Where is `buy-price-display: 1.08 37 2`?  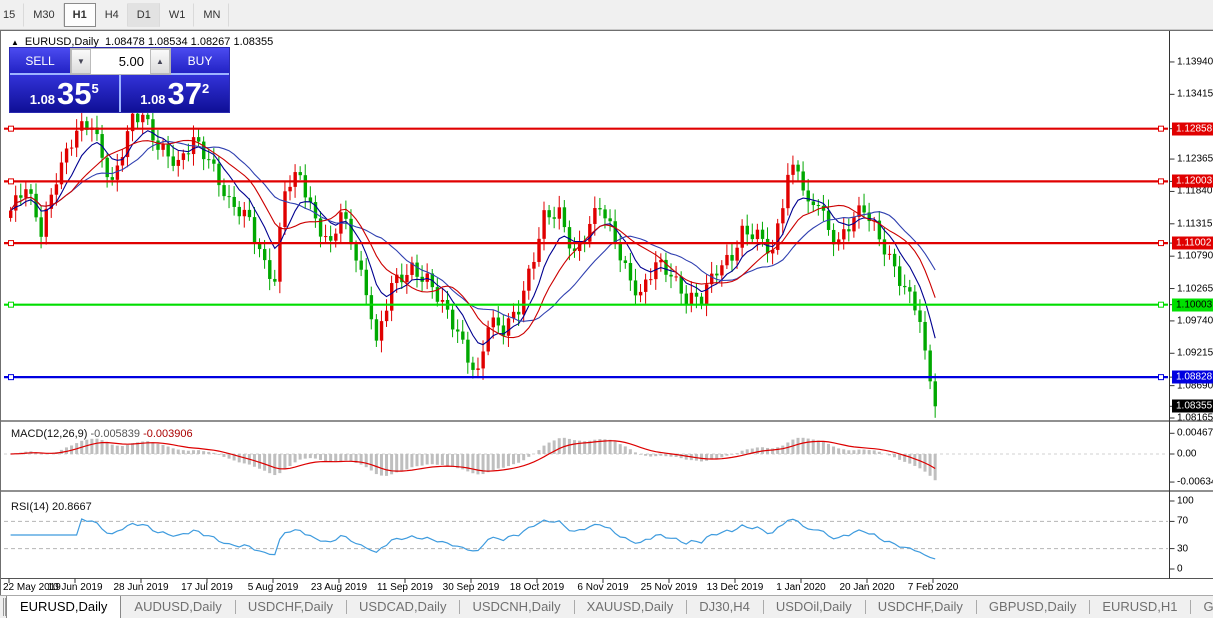 buy-price-display: 1.08 37 2 is located at coordinates (174, 93).